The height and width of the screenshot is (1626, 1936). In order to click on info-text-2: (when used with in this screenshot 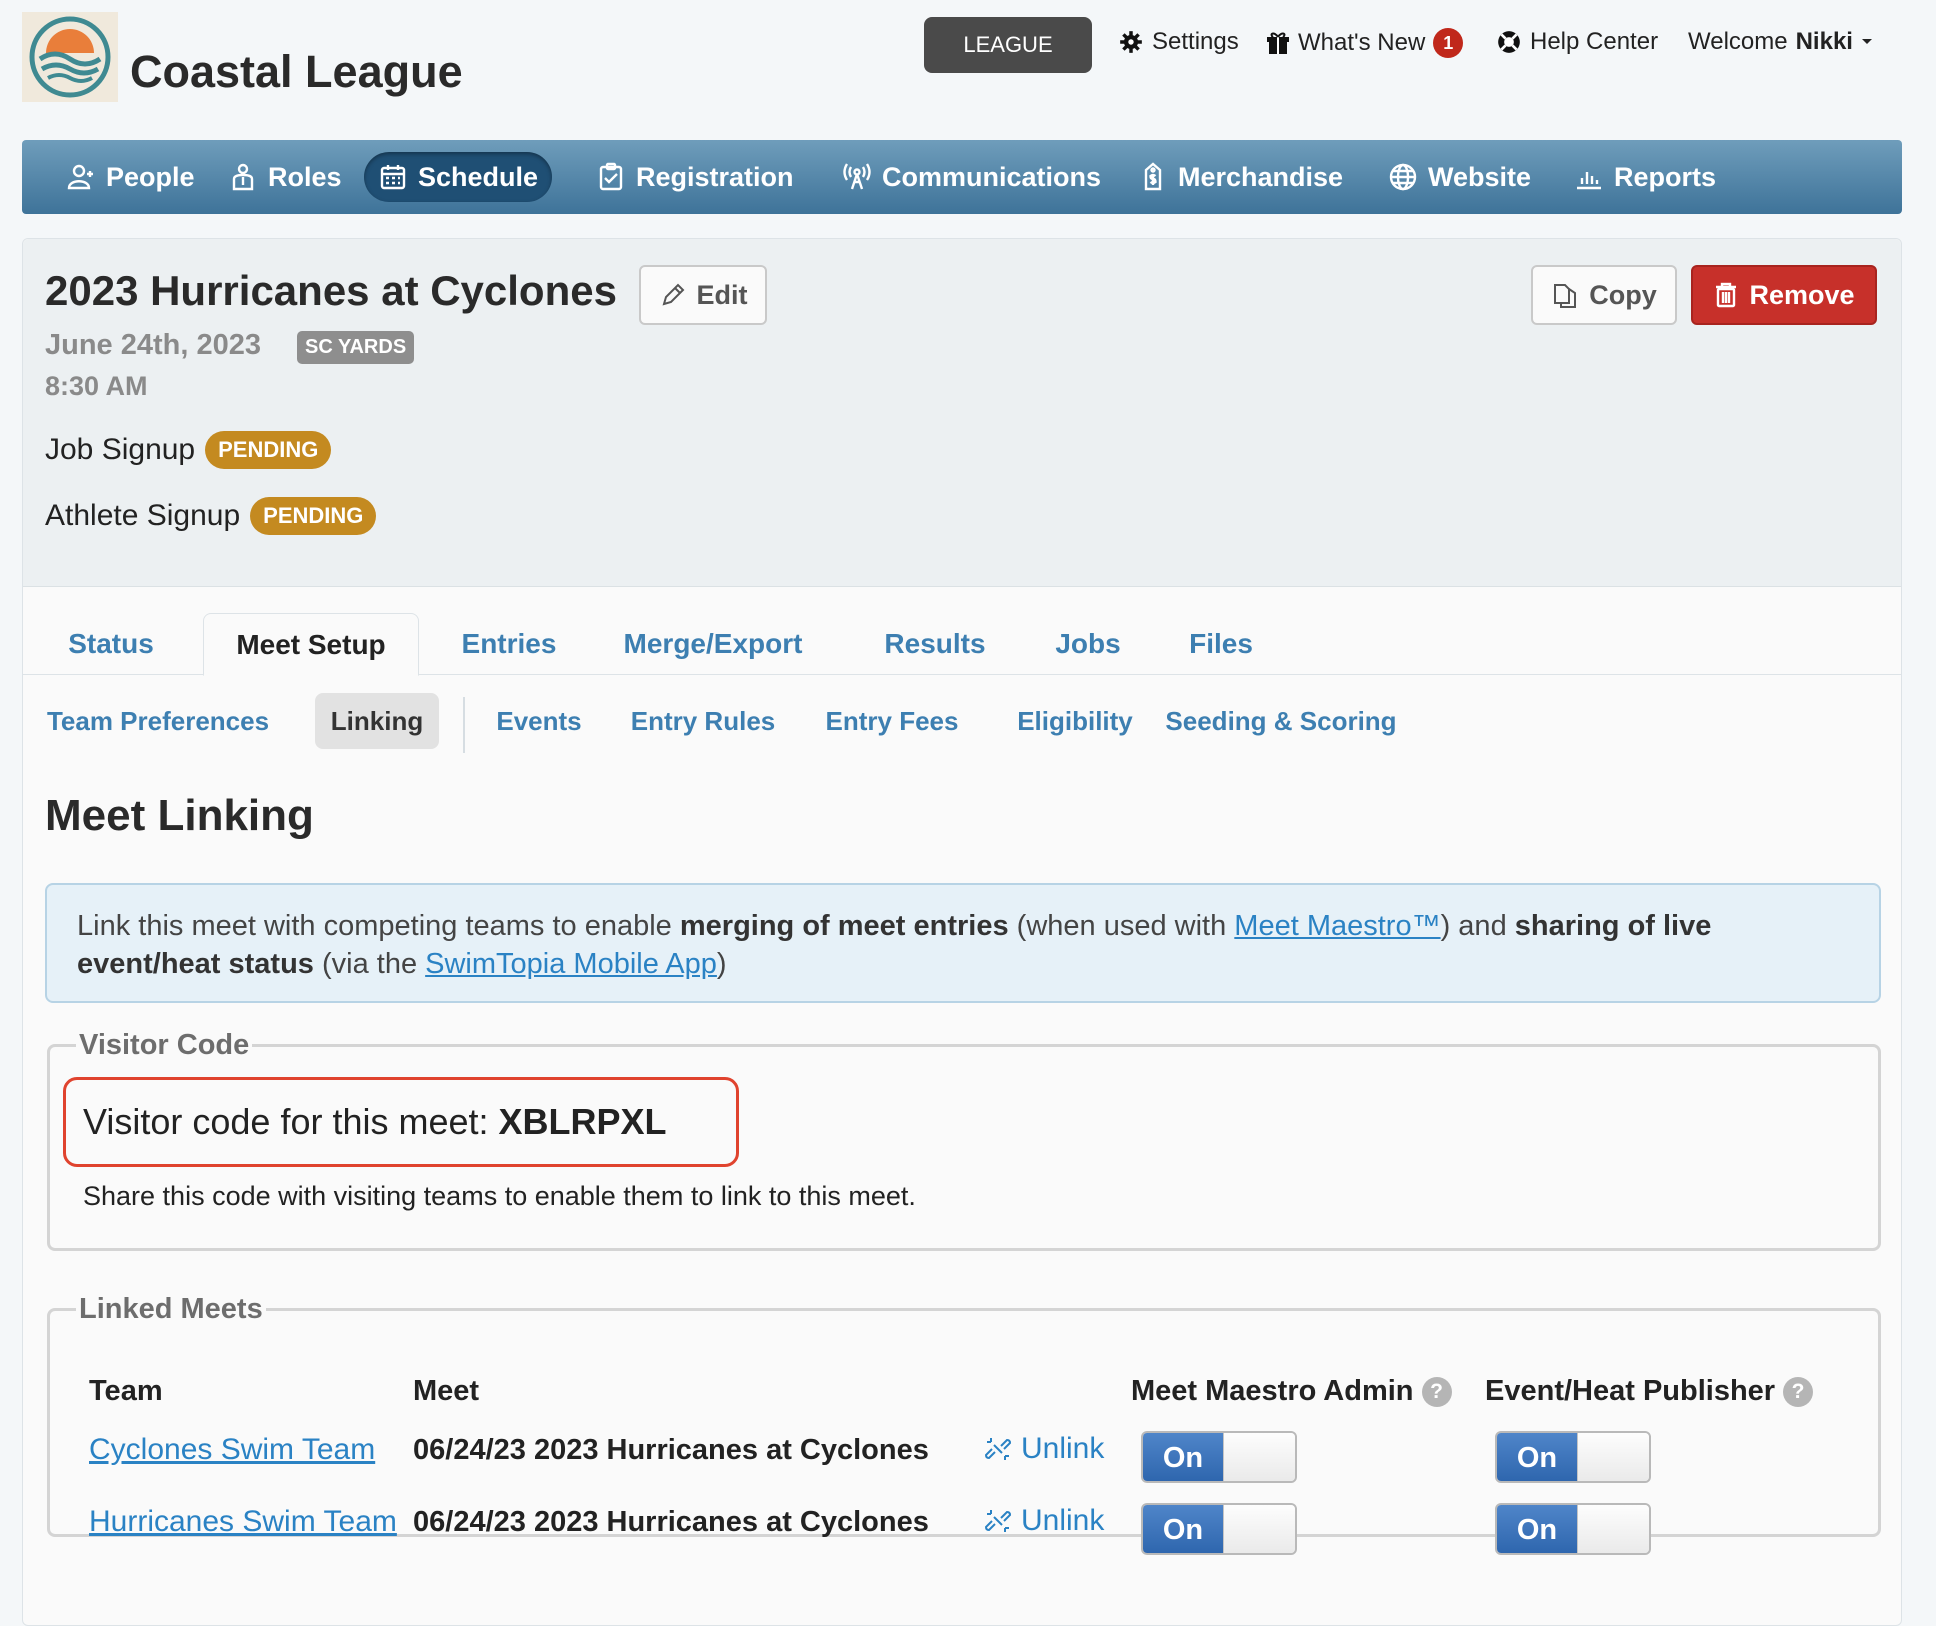, I will do `click(1121, 926)`.